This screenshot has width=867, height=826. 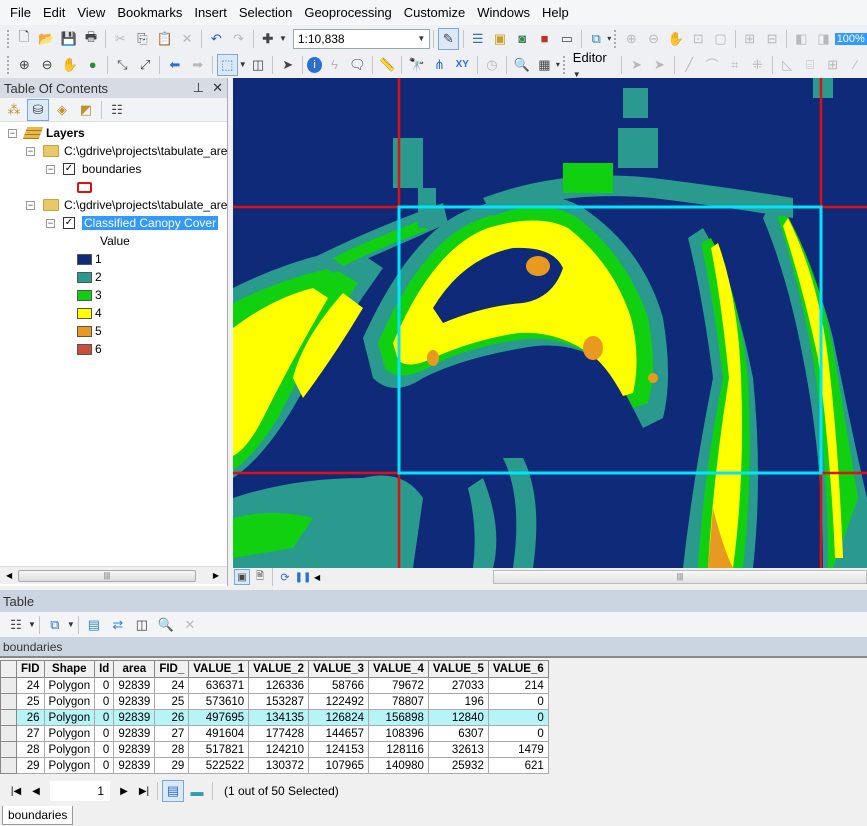 I want to click on layer-visibility-checkbox: ✓, so click(x=69, y=223).